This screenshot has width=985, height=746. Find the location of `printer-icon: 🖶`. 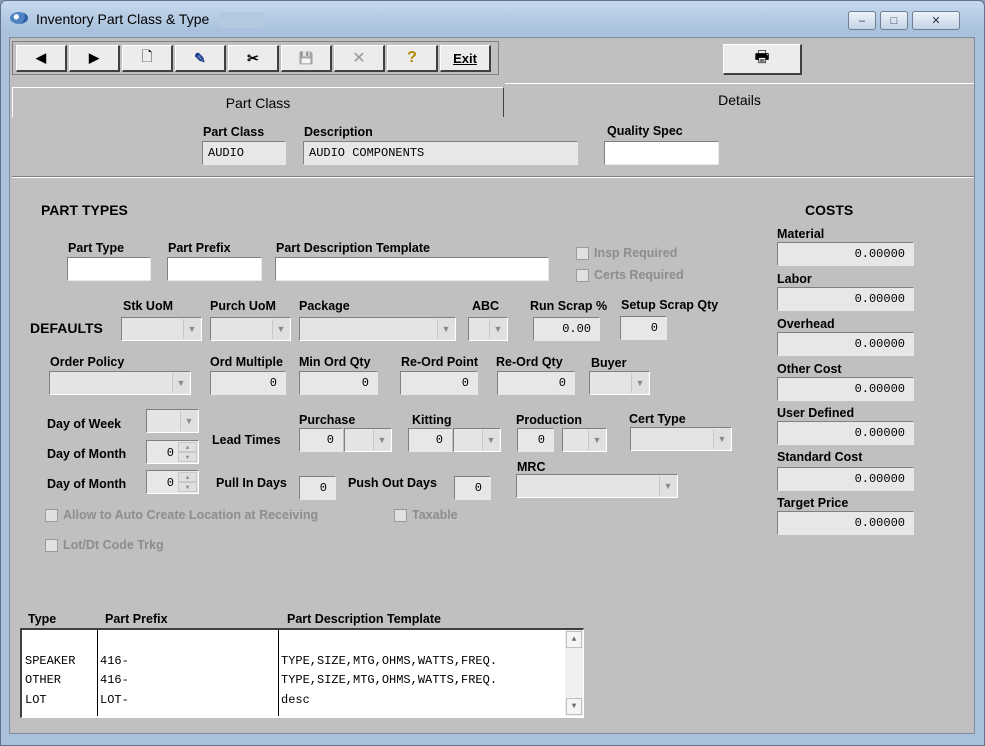

printer-icon: 🖶 is located at coordinates (762, 57).